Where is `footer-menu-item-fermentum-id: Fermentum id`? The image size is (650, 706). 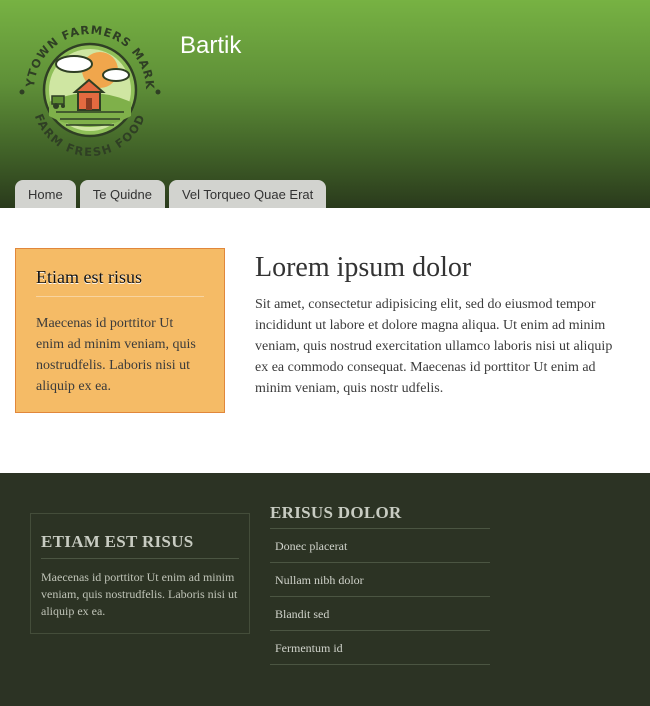 footer-menu-item-fermentum-id: Fermentum id is located at coordinates (380, 648).